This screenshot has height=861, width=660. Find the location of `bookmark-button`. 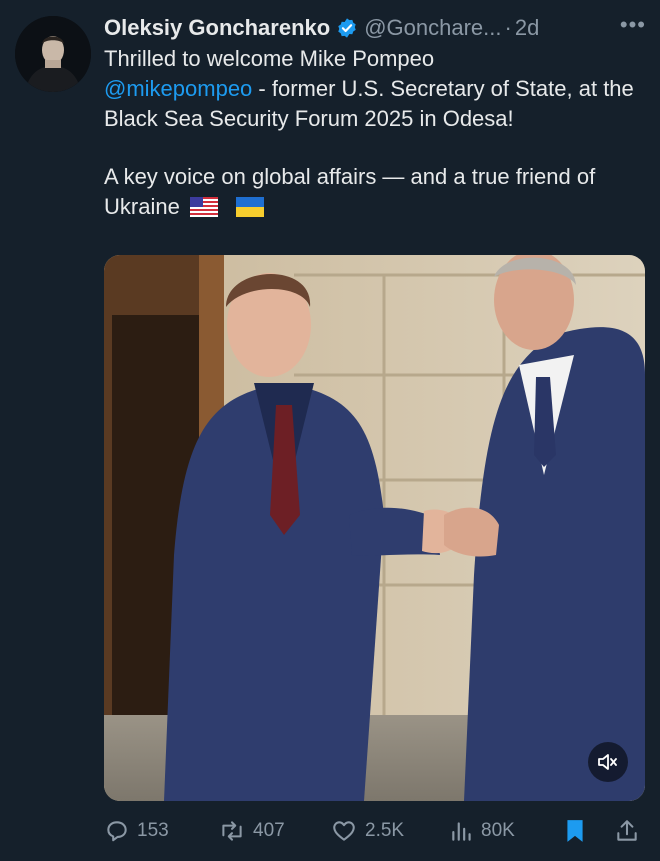

bookmark-button is located at coordinates (578, 831).